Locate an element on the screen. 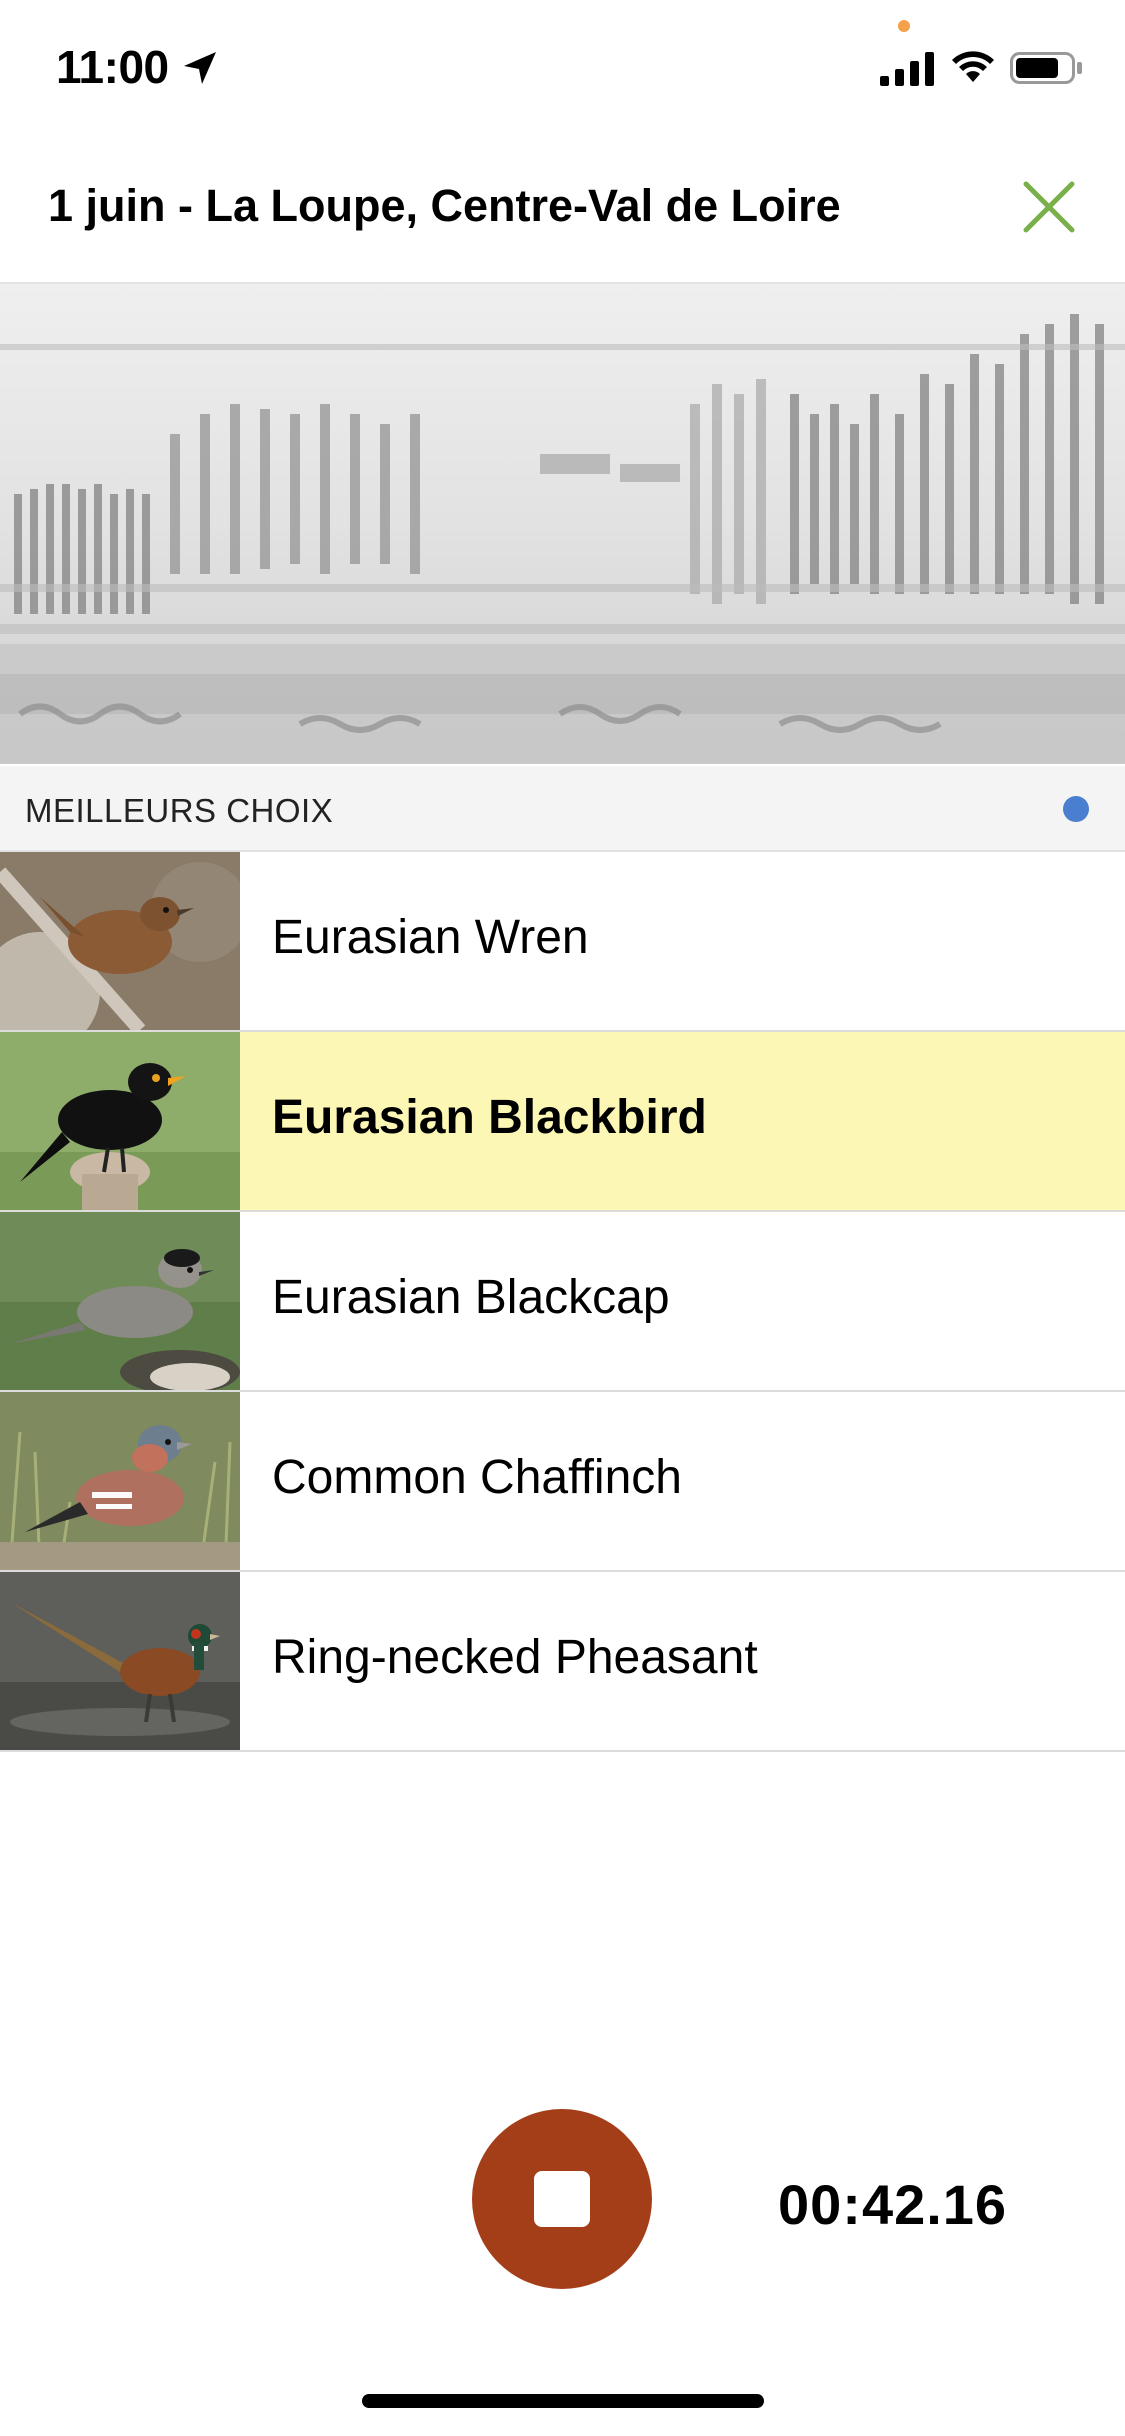 The width and height of the screenshot is (1125, 2436). species-name: Eurasian Blackcap is located at coordinates (471, 1297).